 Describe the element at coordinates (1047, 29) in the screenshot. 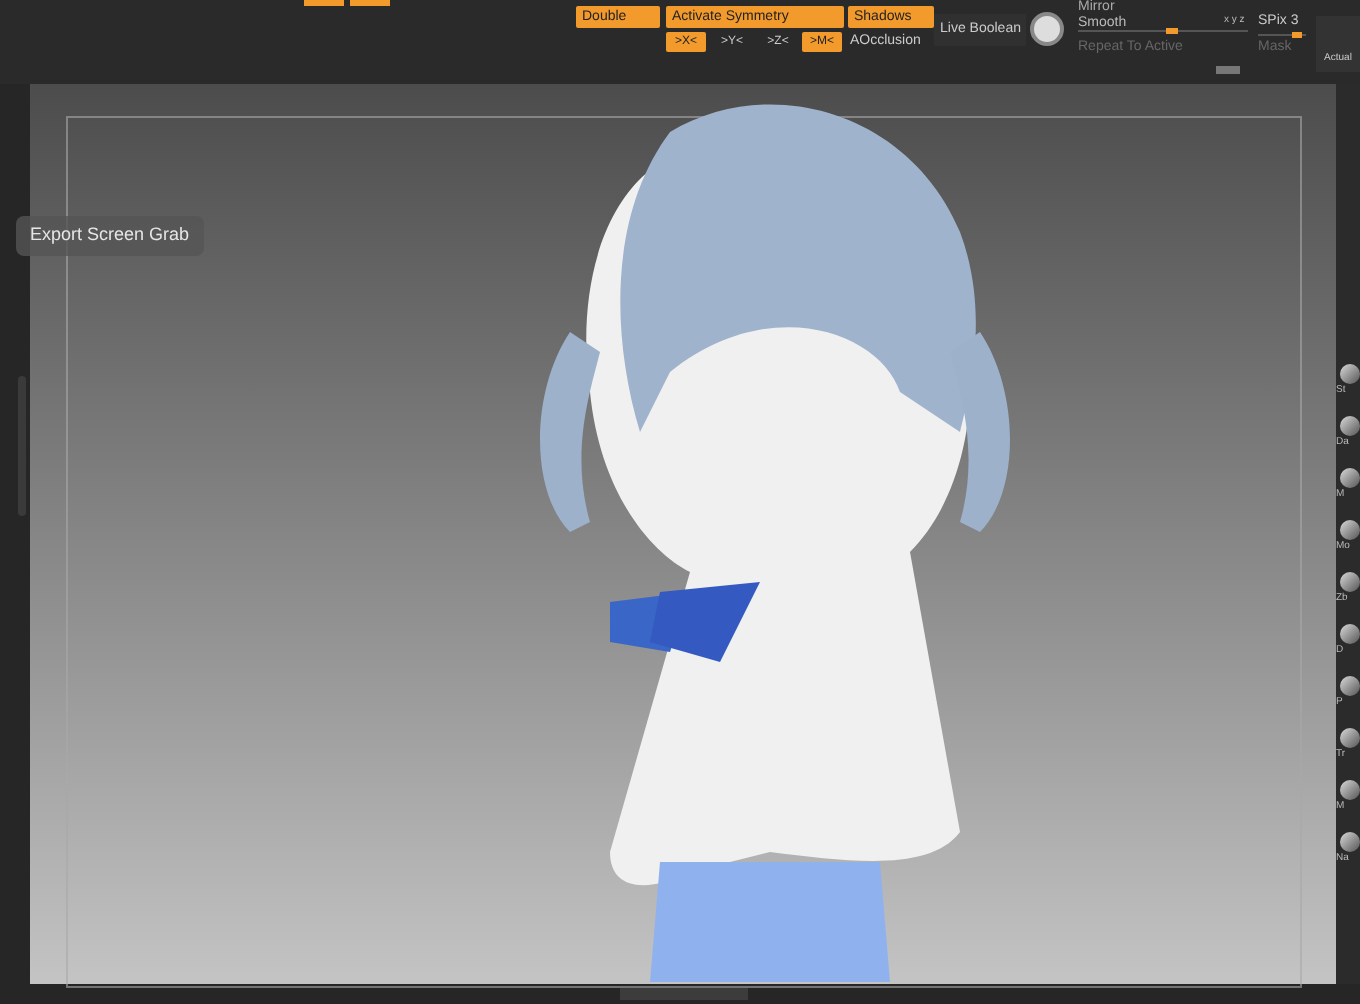

I see `logo-icon` at that location.